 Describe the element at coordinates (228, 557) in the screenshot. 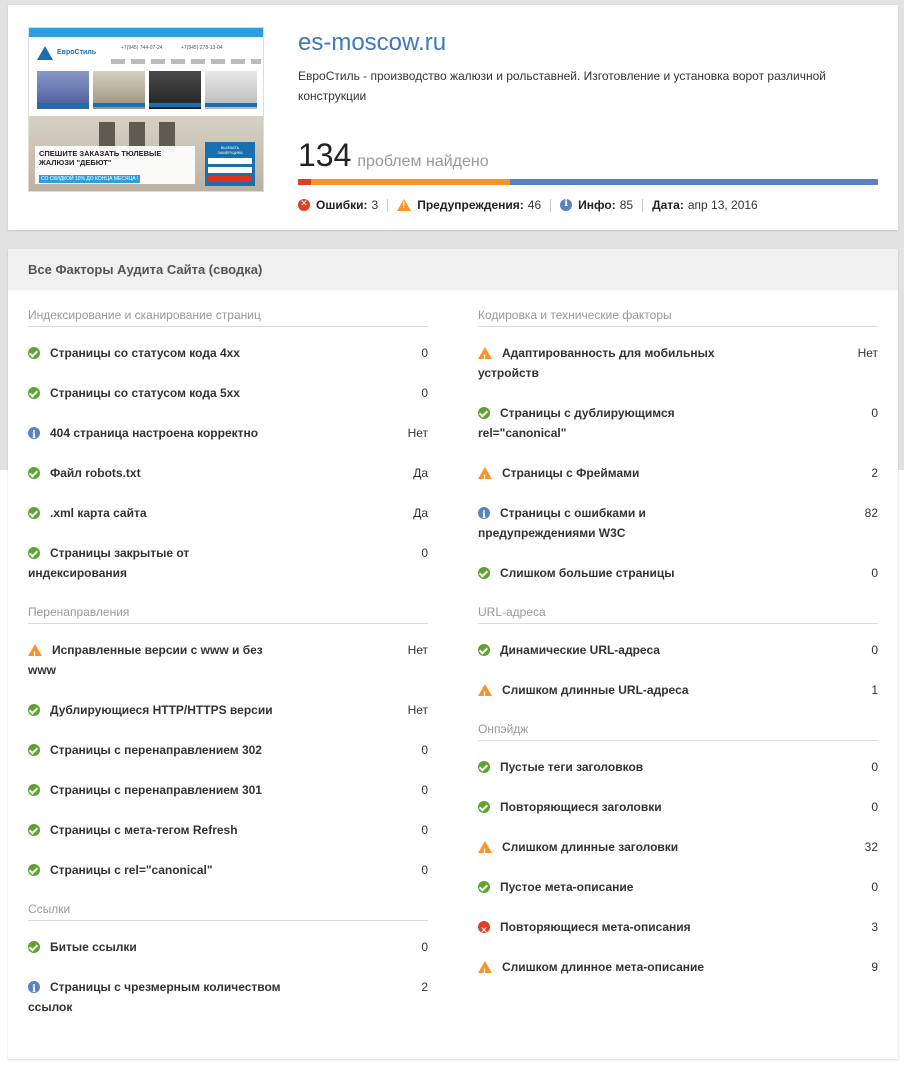

I see `factor-row: Страницы закрытые от индексирования 0` at that location.